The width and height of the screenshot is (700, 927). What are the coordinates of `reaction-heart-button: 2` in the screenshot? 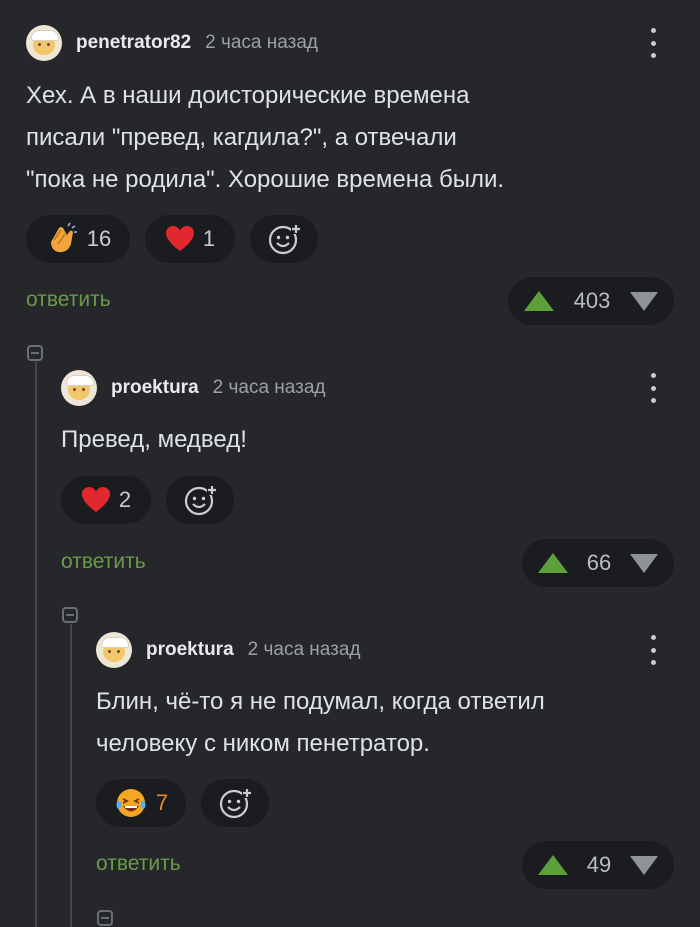 It's located at (106, 500).